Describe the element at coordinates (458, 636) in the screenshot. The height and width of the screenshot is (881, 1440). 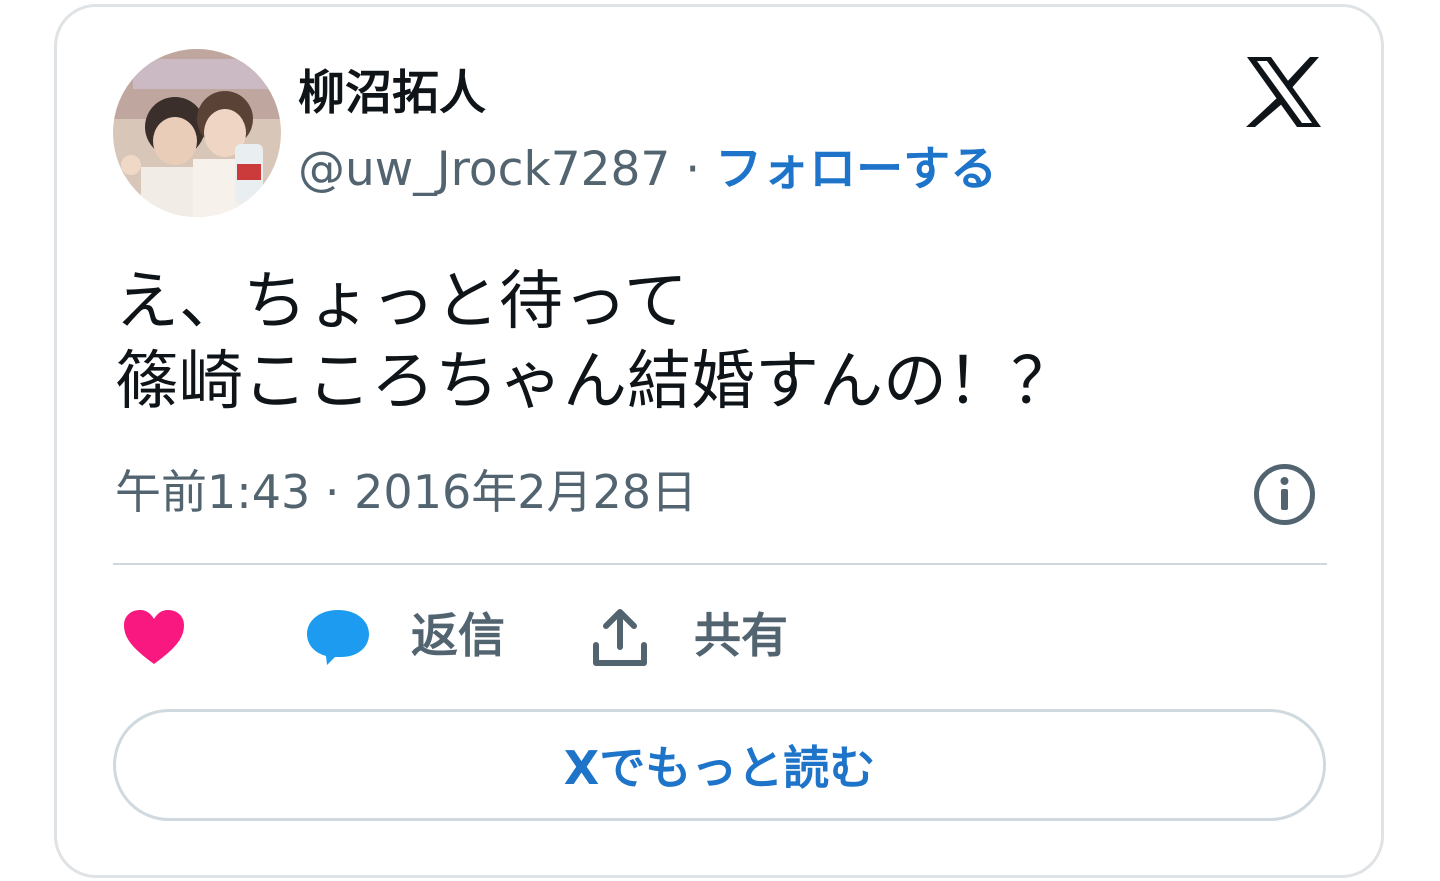
I see `reply-label: 返信` at that location.